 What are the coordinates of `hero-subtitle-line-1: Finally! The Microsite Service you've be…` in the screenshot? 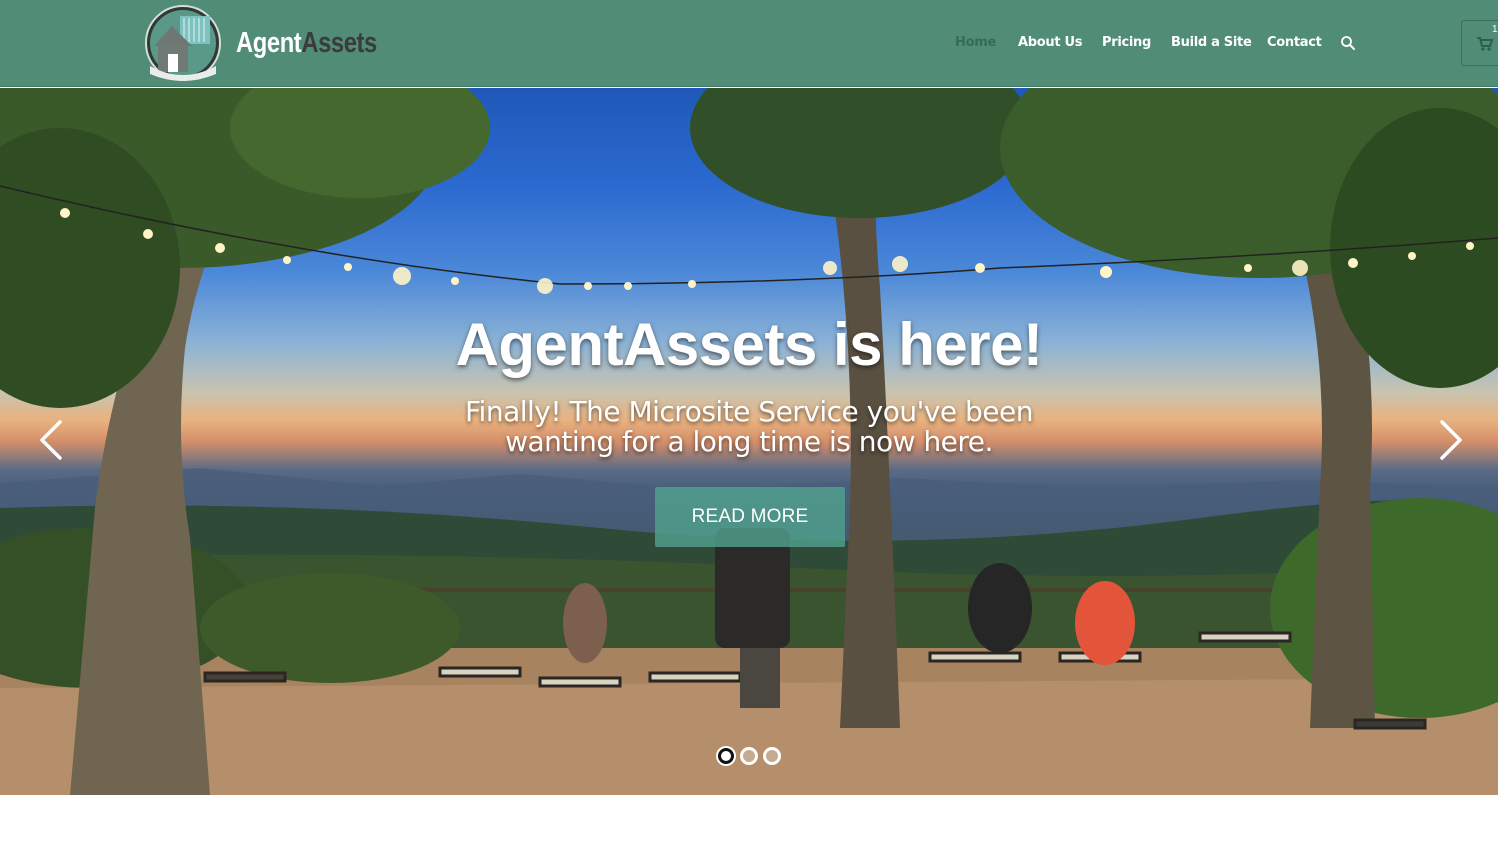 It's located at (749, 411).